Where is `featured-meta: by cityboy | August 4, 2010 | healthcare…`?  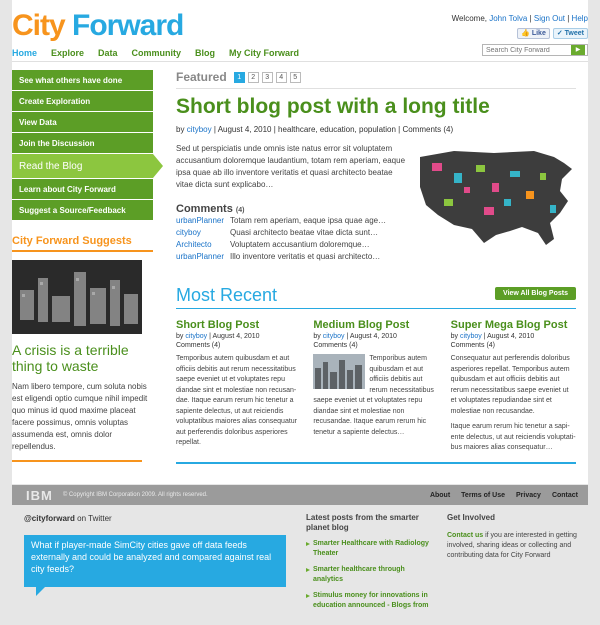
featured-meta: by cityboy | August 4, 2010 | healthcare… is located at coordinates (315, 129).